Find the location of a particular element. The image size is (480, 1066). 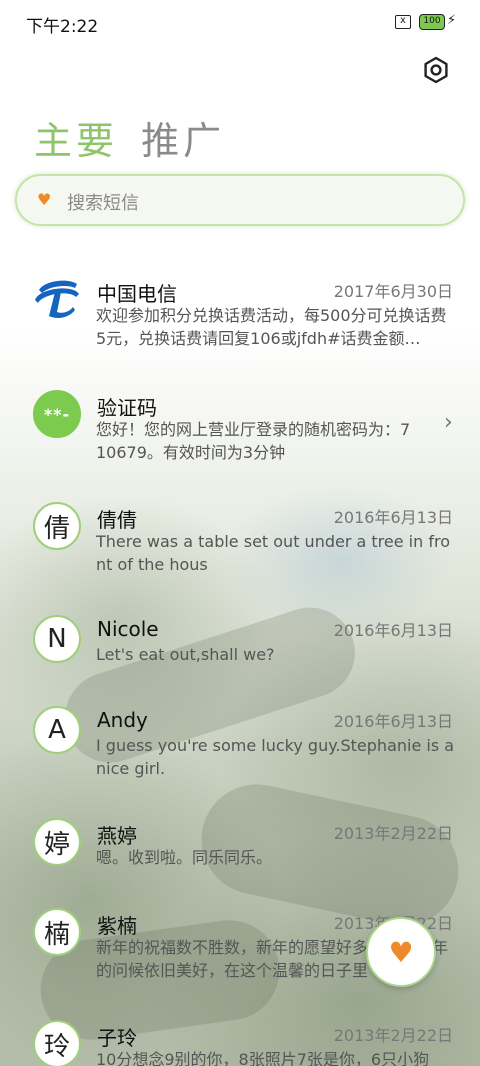

message-preview: Let's eat out,shall we? is located at coordinates (185, 654).